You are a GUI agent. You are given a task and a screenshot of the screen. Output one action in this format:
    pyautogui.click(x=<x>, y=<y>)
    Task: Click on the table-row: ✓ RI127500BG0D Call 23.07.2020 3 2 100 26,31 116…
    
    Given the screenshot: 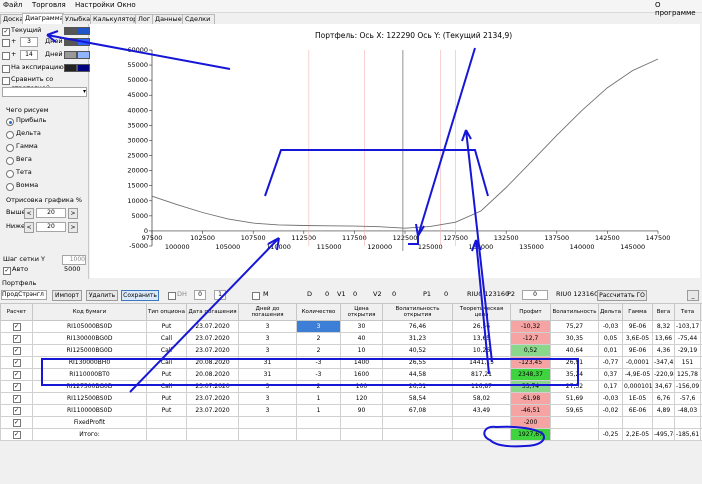 What is the action you would take?
    pyautogui.click(x=351, y=386)
    